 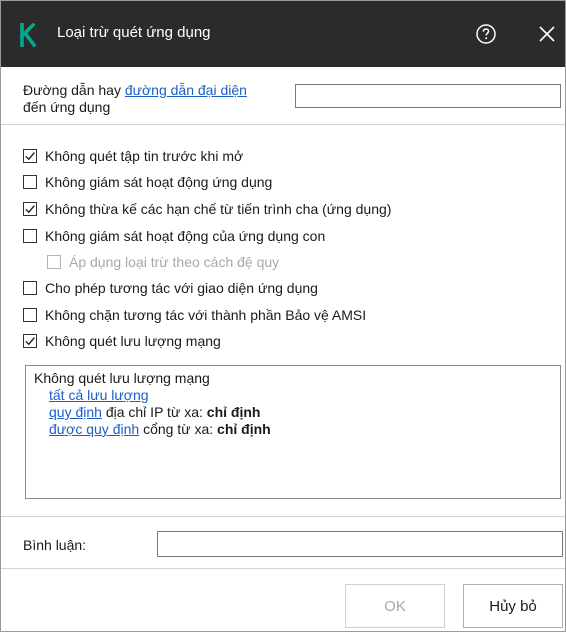 What do you see at coordinates (159, 182) in the screenshot?
I see `option-label: Không giám sát hoạt động ứng dụng` at bounding box center [159, 182].